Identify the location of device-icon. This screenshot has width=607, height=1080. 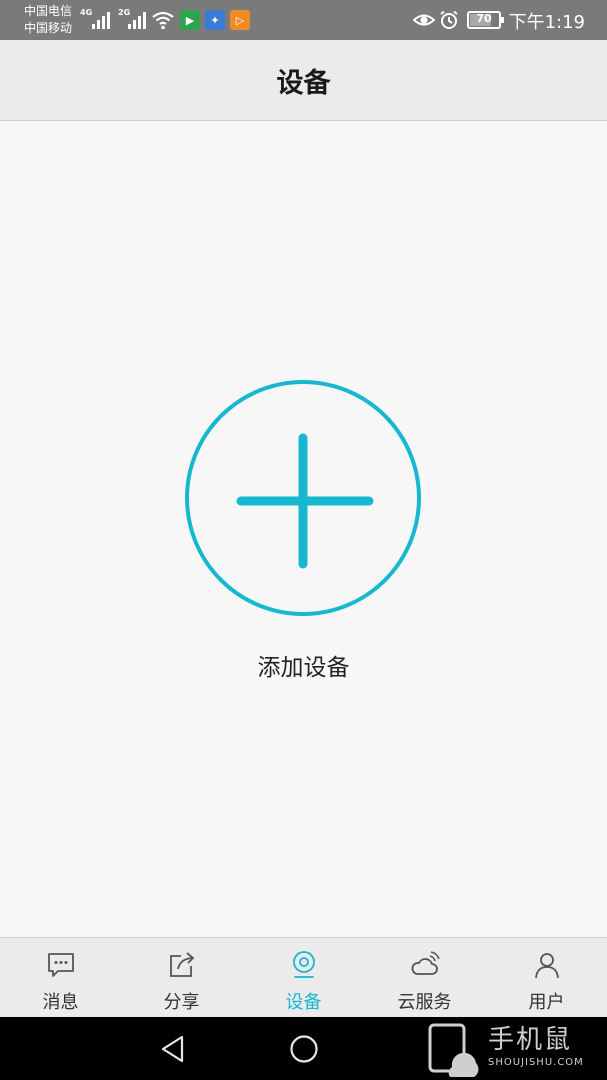
(304, 964).